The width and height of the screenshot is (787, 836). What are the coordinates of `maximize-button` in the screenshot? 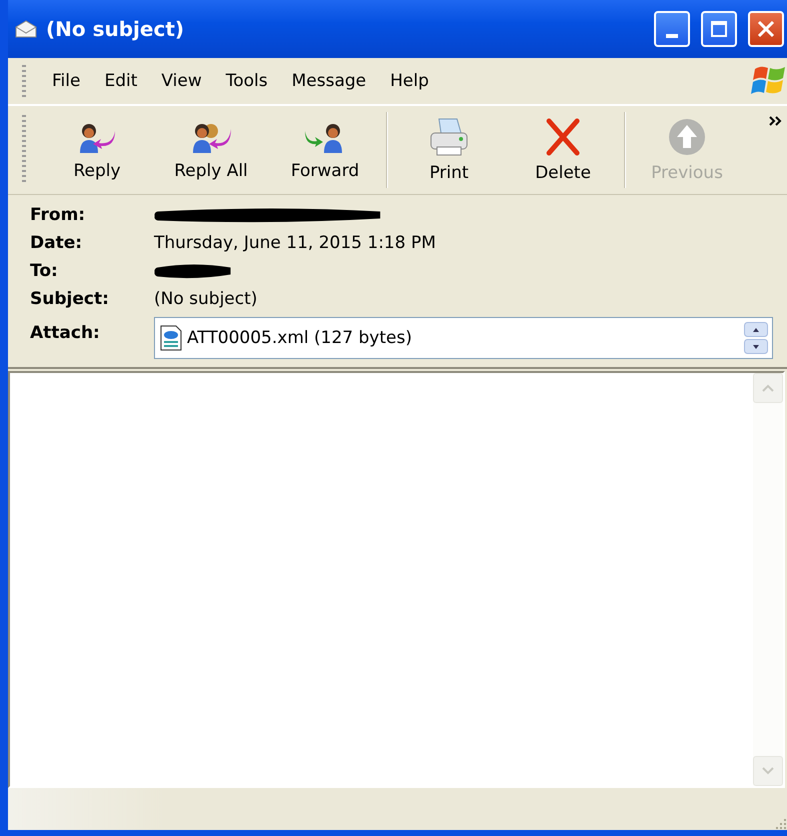 It's located at (719, 29).